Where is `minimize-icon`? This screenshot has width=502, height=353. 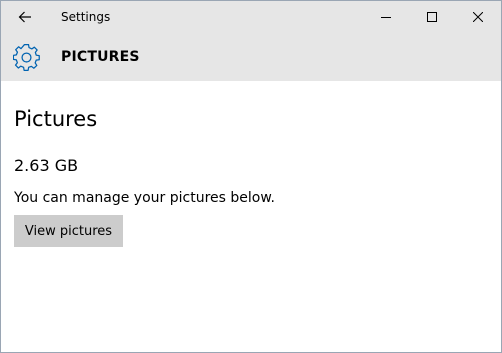 minimize-icon is located at coordinates (386, 17).